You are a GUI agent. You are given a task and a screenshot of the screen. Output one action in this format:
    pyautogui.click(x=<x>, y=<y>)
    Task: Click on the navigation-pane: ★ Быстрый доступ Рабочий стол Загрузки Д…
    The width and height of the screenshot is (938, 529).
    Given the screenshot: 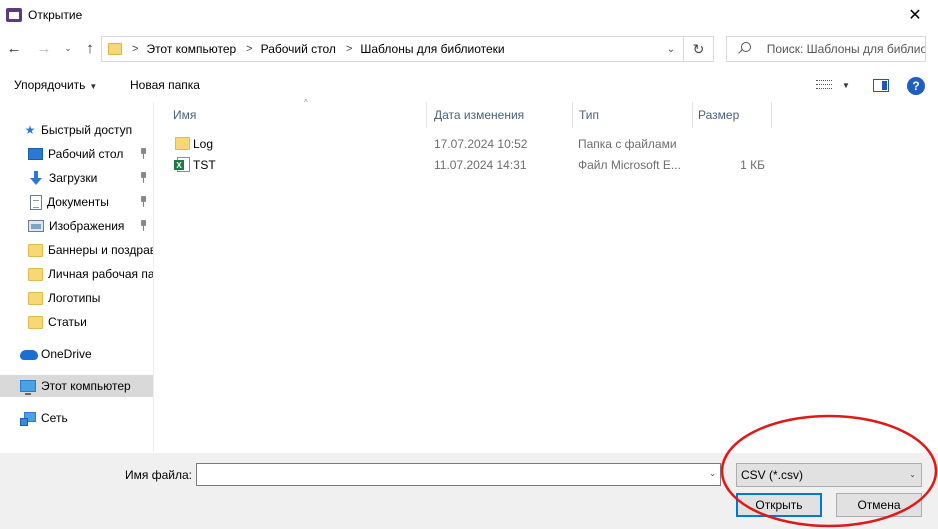 What is the action you would take?
    pyautogui.click(x=77, y=277)
    